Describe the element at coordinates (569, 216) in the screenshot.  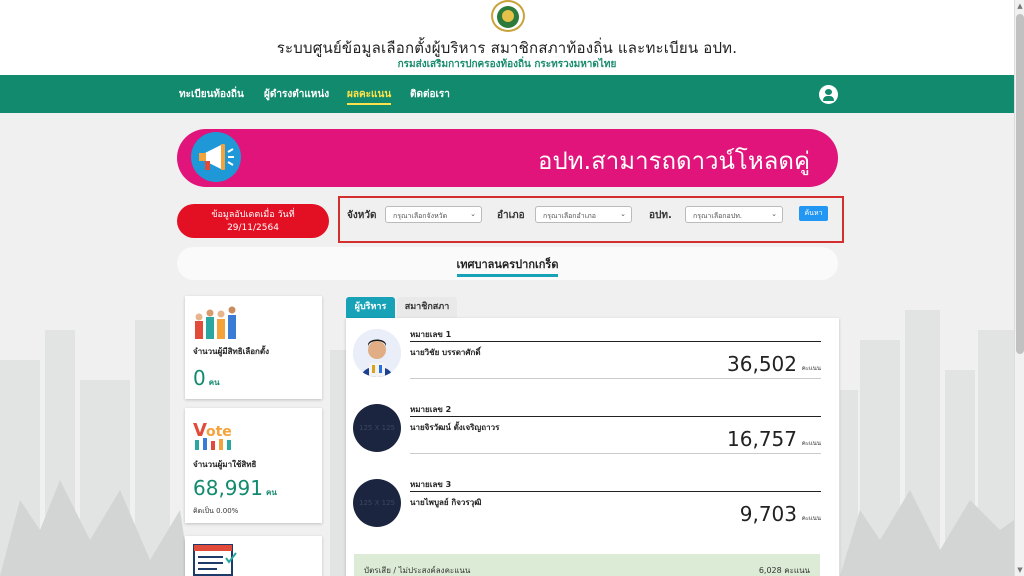
I see `district-select-value: กรุณาเลือกอำเภอ` at that location.